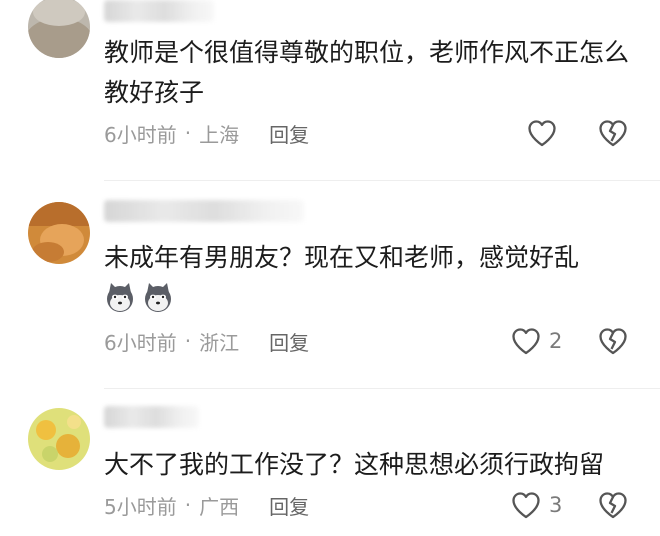 The width and height of the screenshot is (660, 536). I want to click on like-count: 3, so click(556, 505).